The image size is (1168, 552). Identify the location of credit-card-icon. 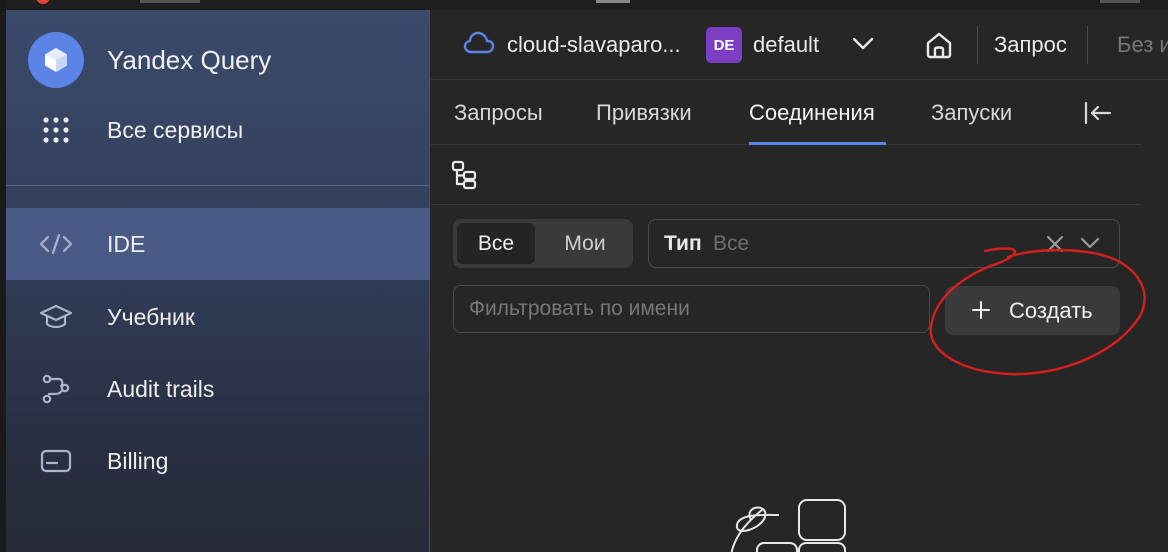
(56, 461).